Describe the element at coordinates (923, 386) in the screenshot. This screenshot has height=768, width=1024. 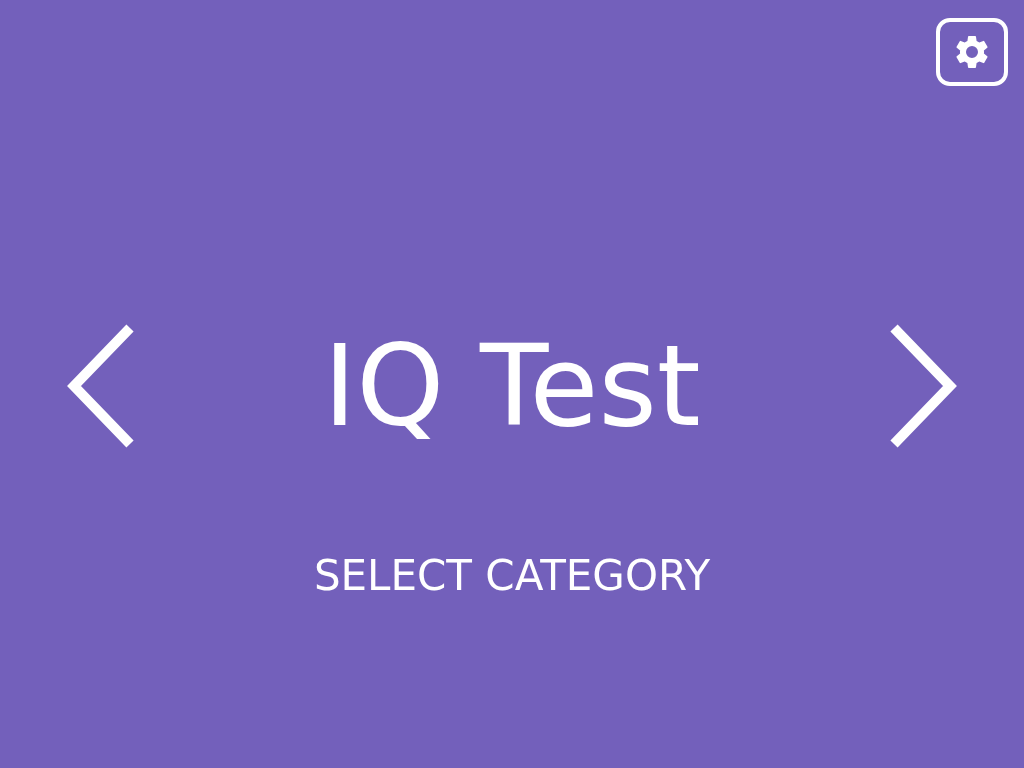
I see `next-button` at that location.